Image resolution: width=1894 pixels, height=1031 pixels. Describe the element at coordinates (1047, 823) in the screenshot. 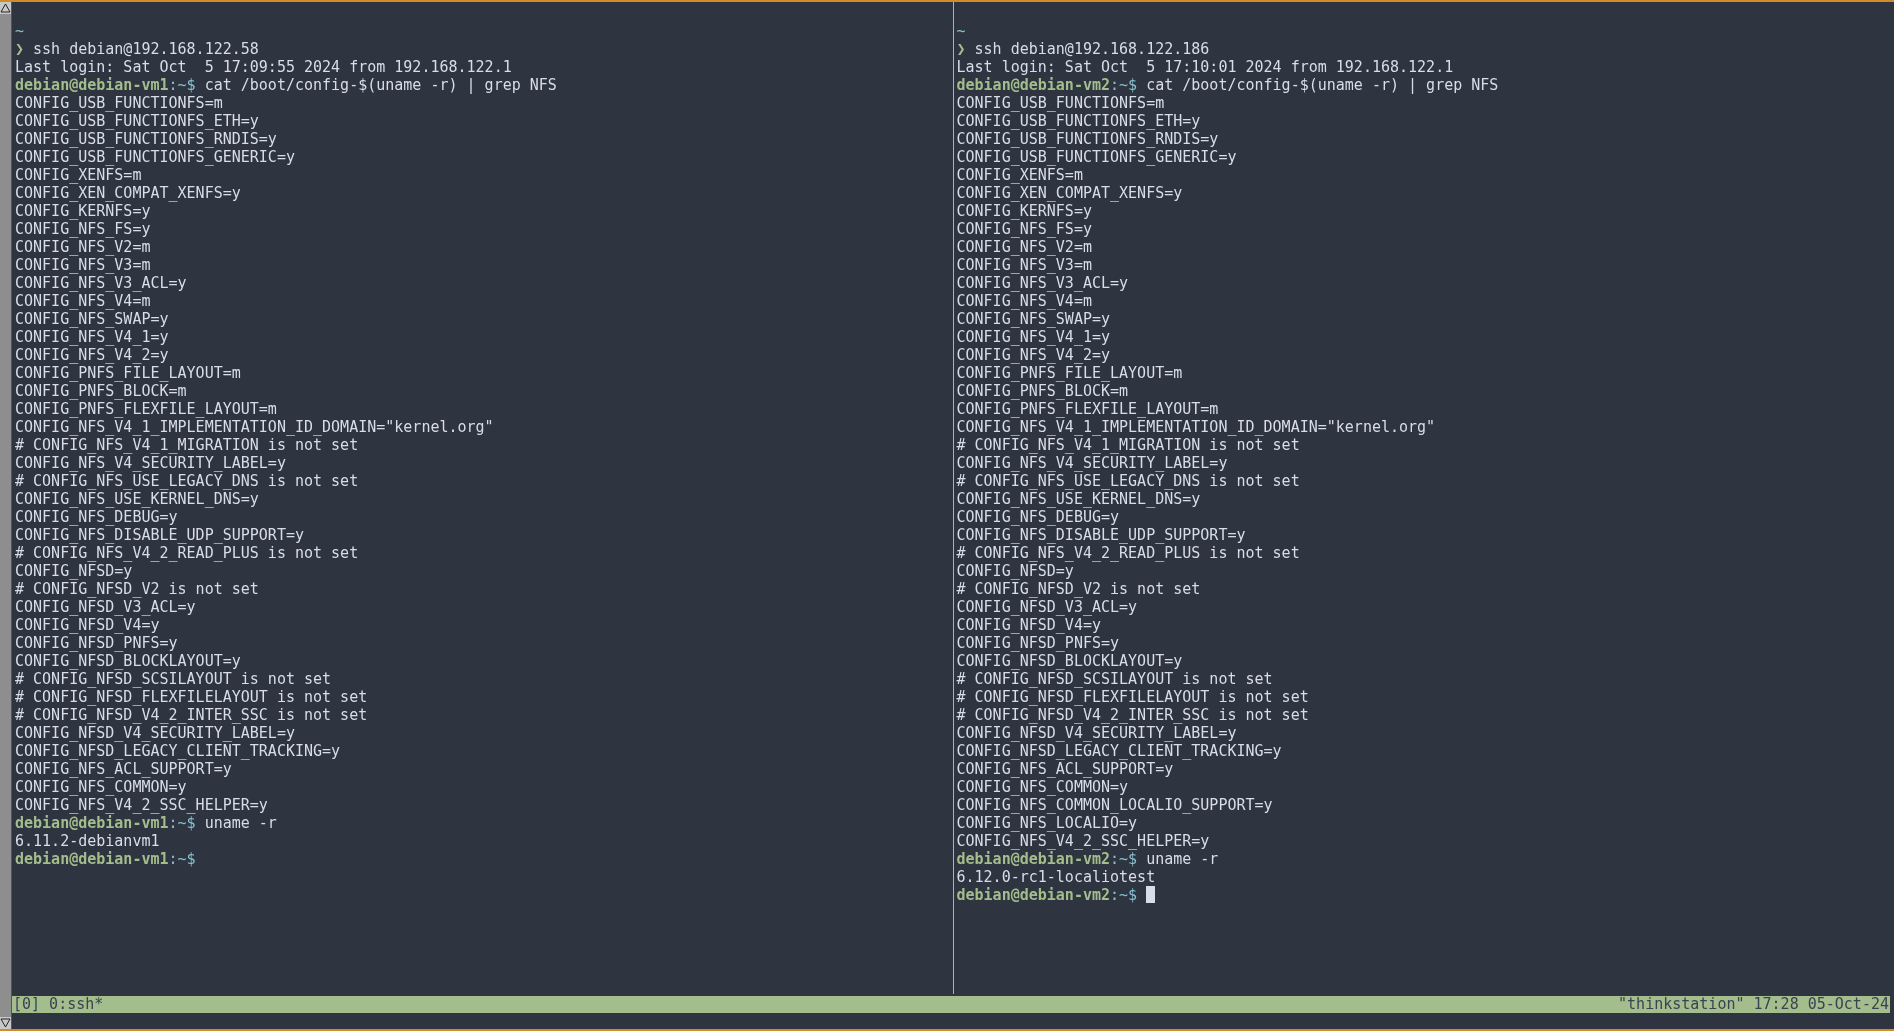

I see `output-line: CONFIG_NFS_LOCALIO=y` at that location.